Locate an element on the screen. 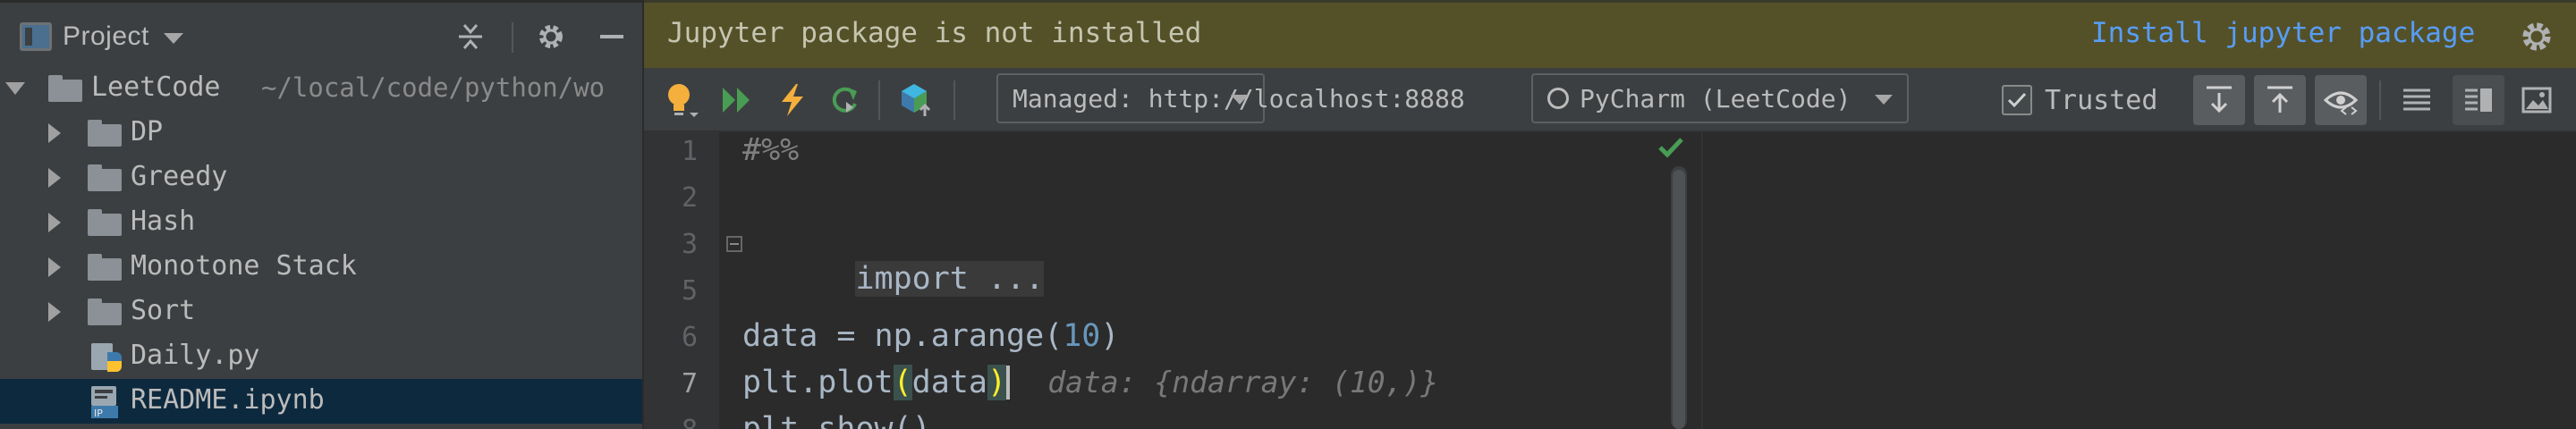 The width and height of the screenshot is (2576, 429). number-literal: 10 is located at coordinates (1082, 336).